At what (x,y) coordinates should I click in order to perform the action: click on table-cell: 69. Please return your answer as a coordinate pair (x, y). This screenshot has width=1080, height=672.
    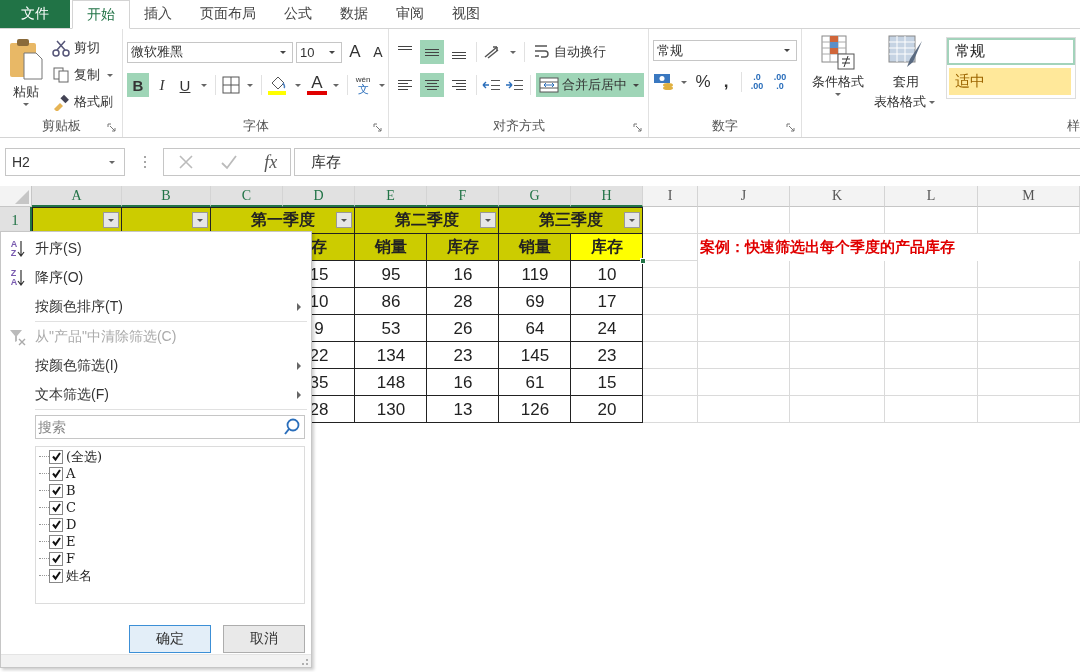
    Looking at the image, I should click on (535, 301).